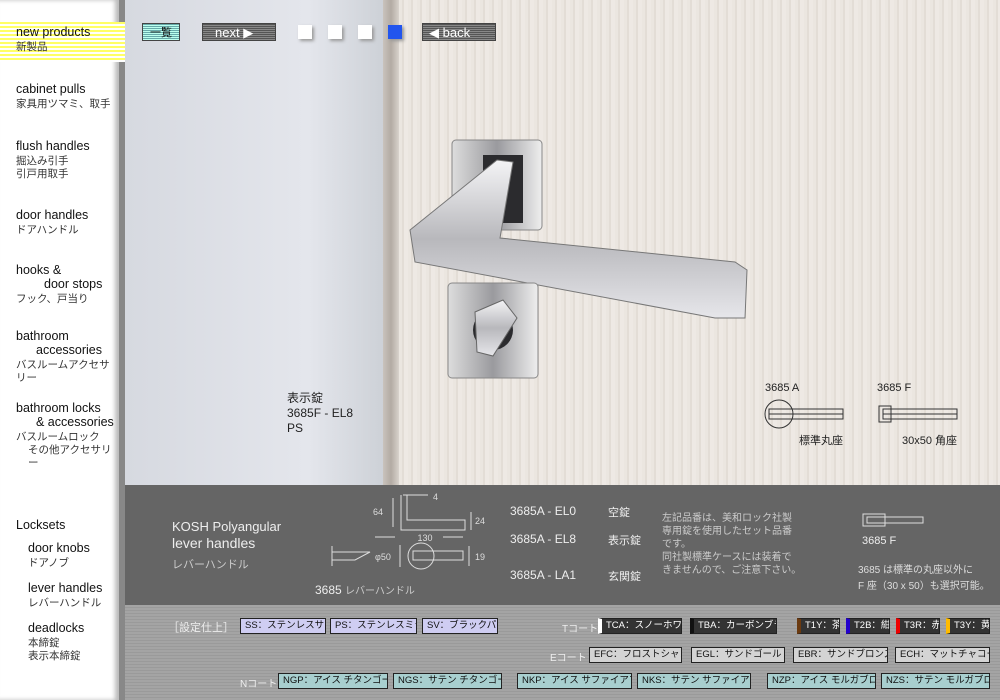 Image resolution: width=1000 pixels, height=700 pixels. I want to click on sidebar-item-flush-handles: flush handles 掘込み引手 引戸用取手, so click(53, 160).